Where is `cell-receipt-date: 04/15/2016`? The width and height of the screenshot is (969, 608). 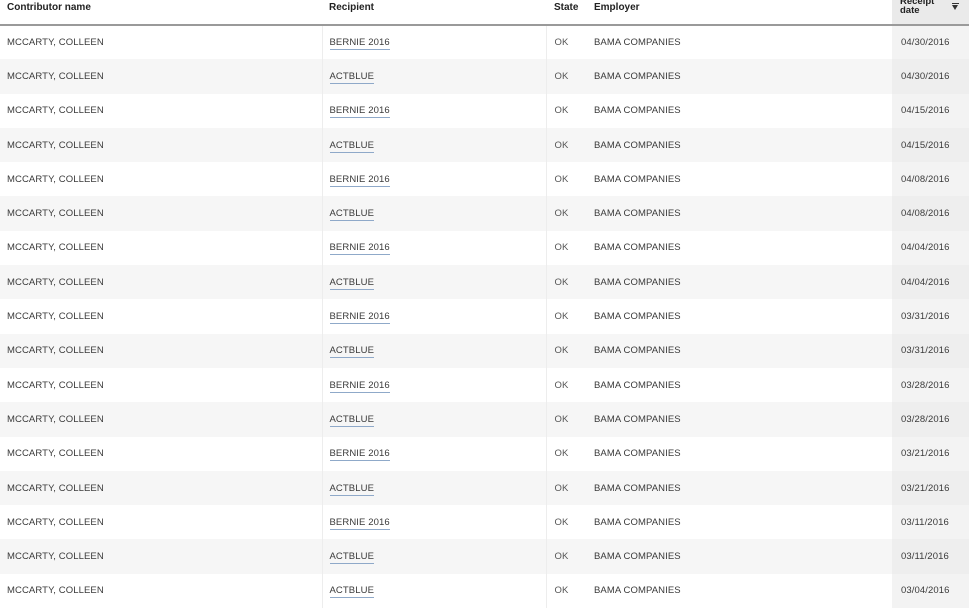
cell-receipt-date: 04/15/2016 is located at coordinates (930, 145).